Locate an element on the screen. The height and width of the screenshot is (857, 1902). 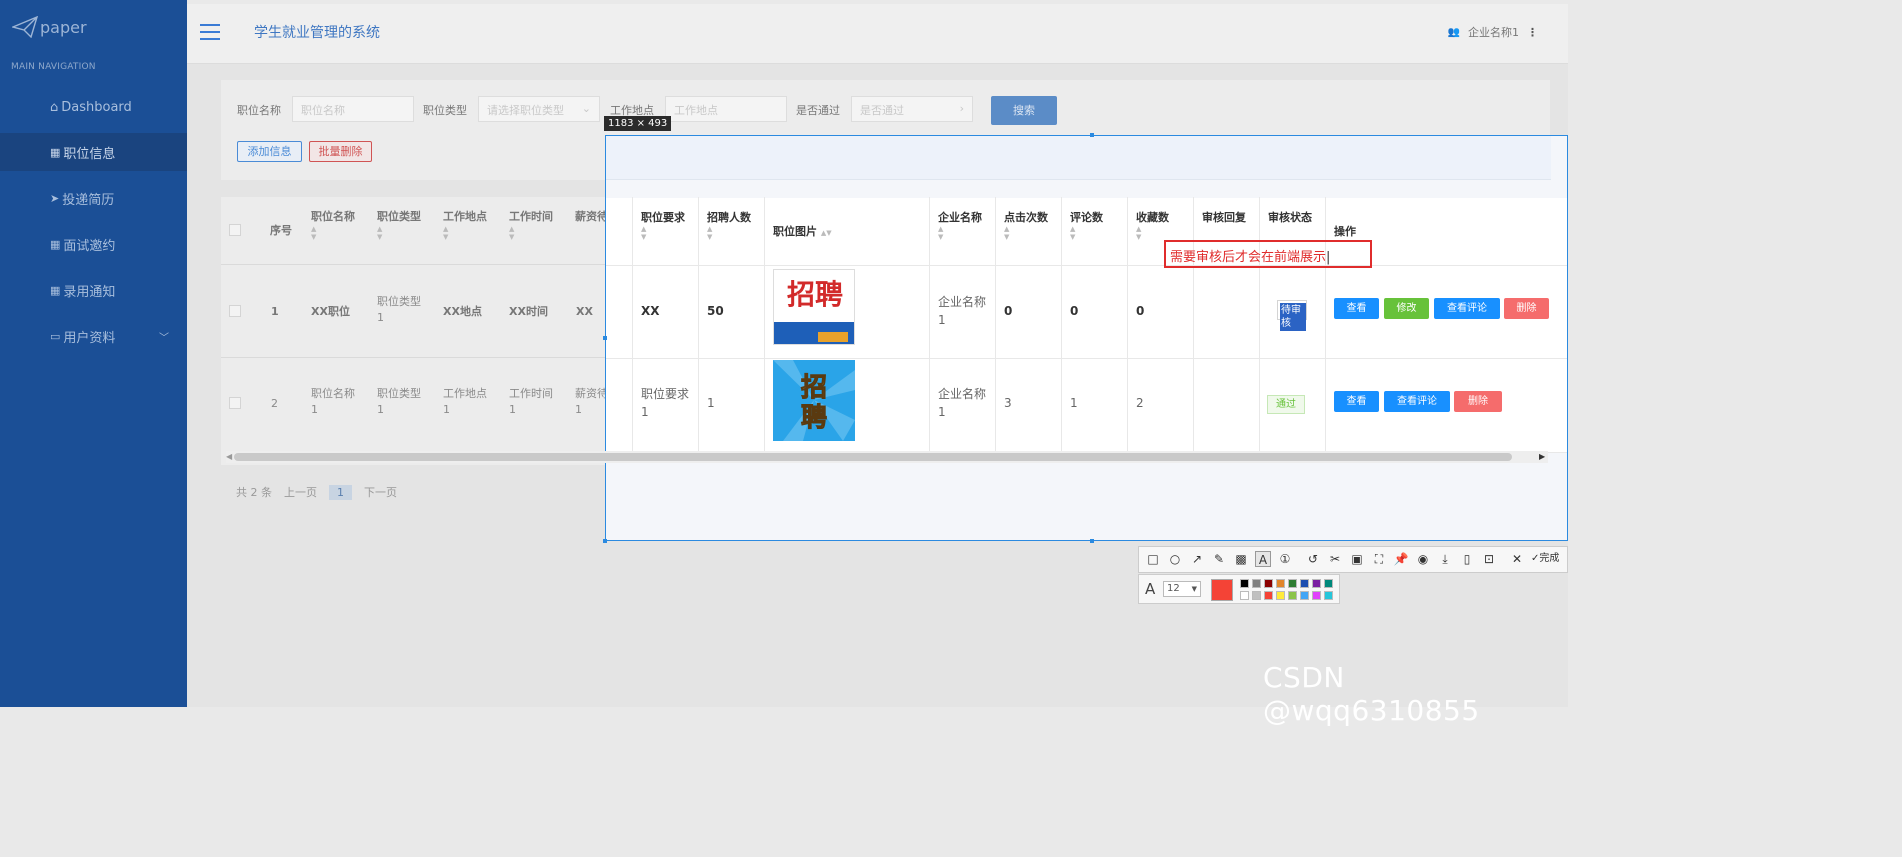
sidebar-item-profile: ▭ 用户资料 ﹀ is located at coordinates (93, 336).